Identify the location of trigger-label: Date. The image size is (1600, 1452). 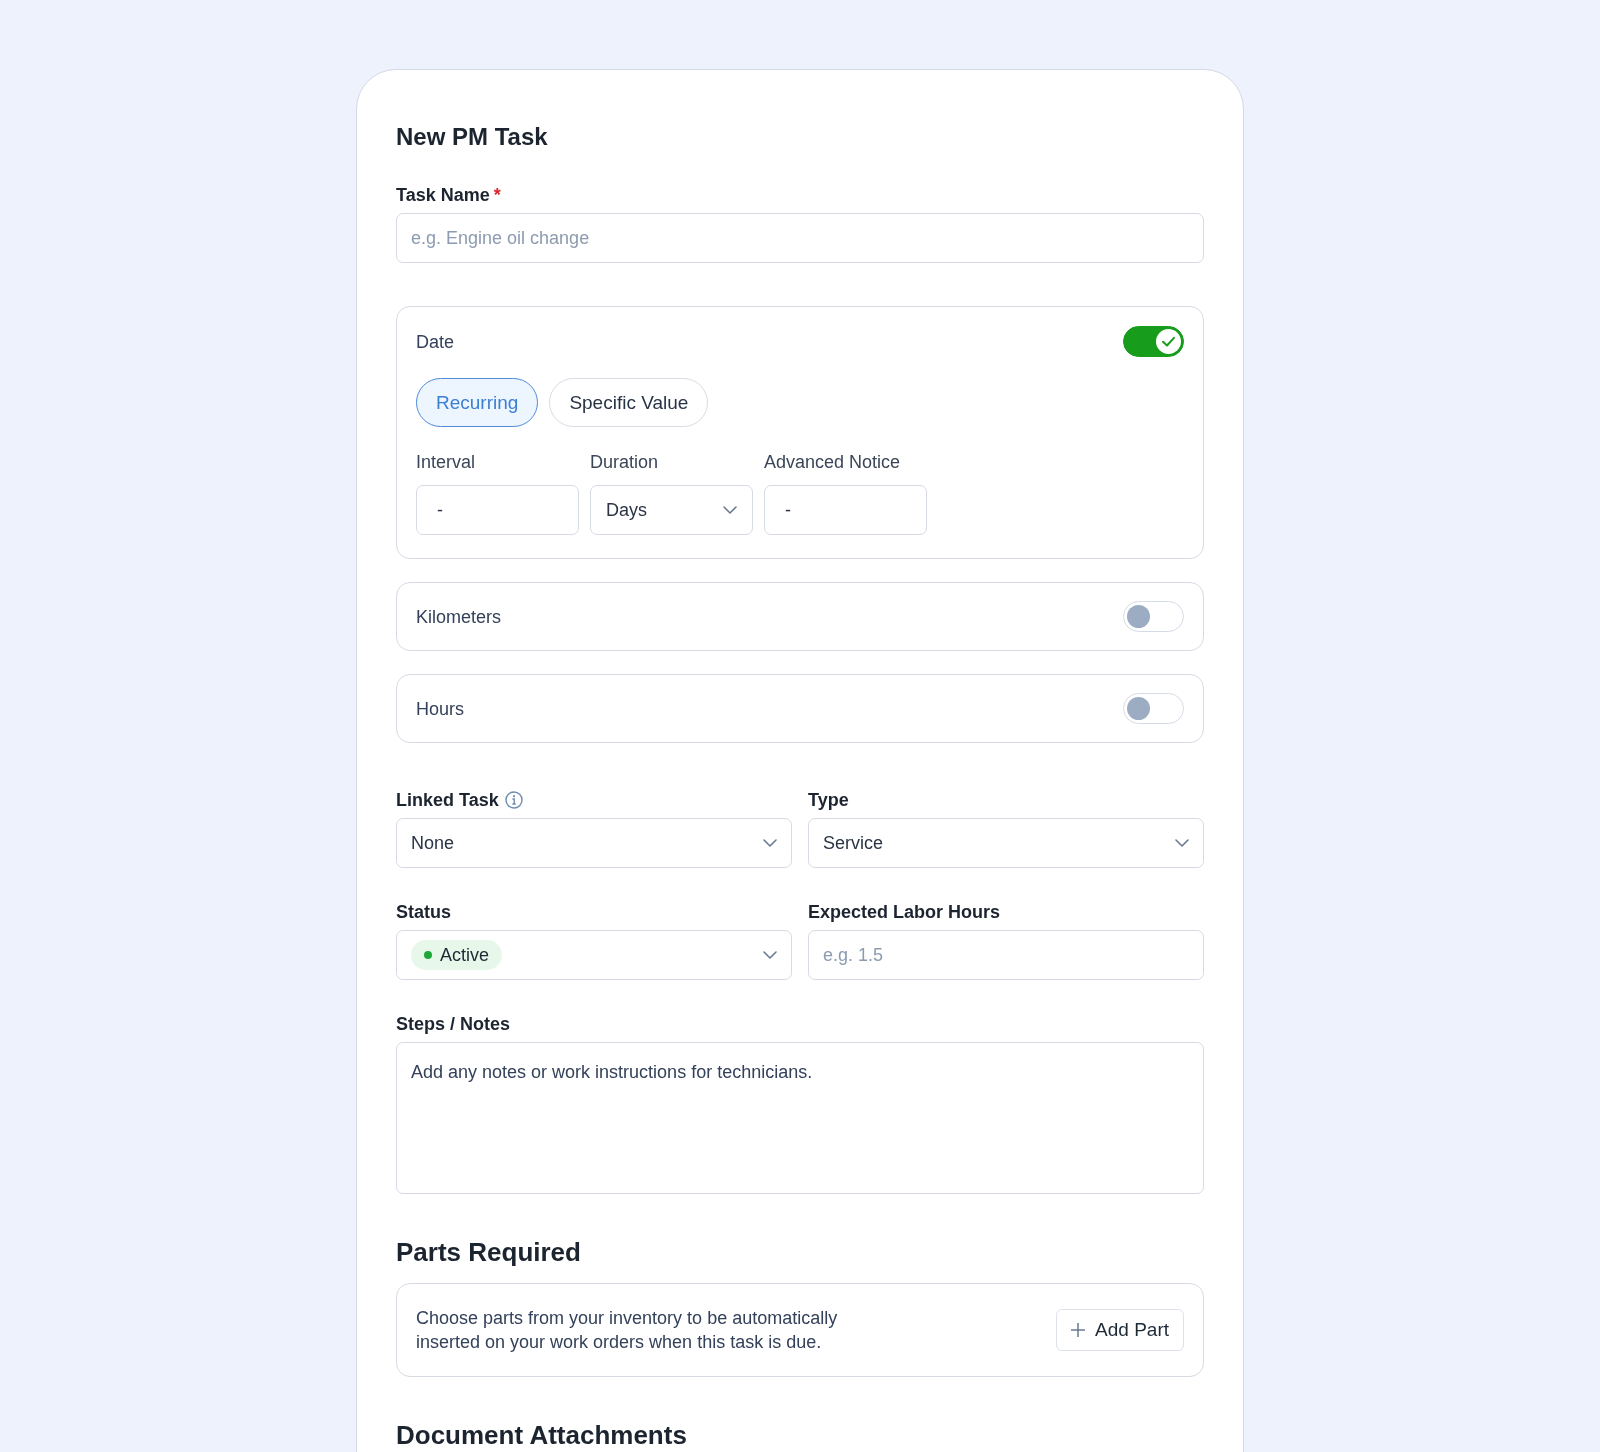
(435, 342).